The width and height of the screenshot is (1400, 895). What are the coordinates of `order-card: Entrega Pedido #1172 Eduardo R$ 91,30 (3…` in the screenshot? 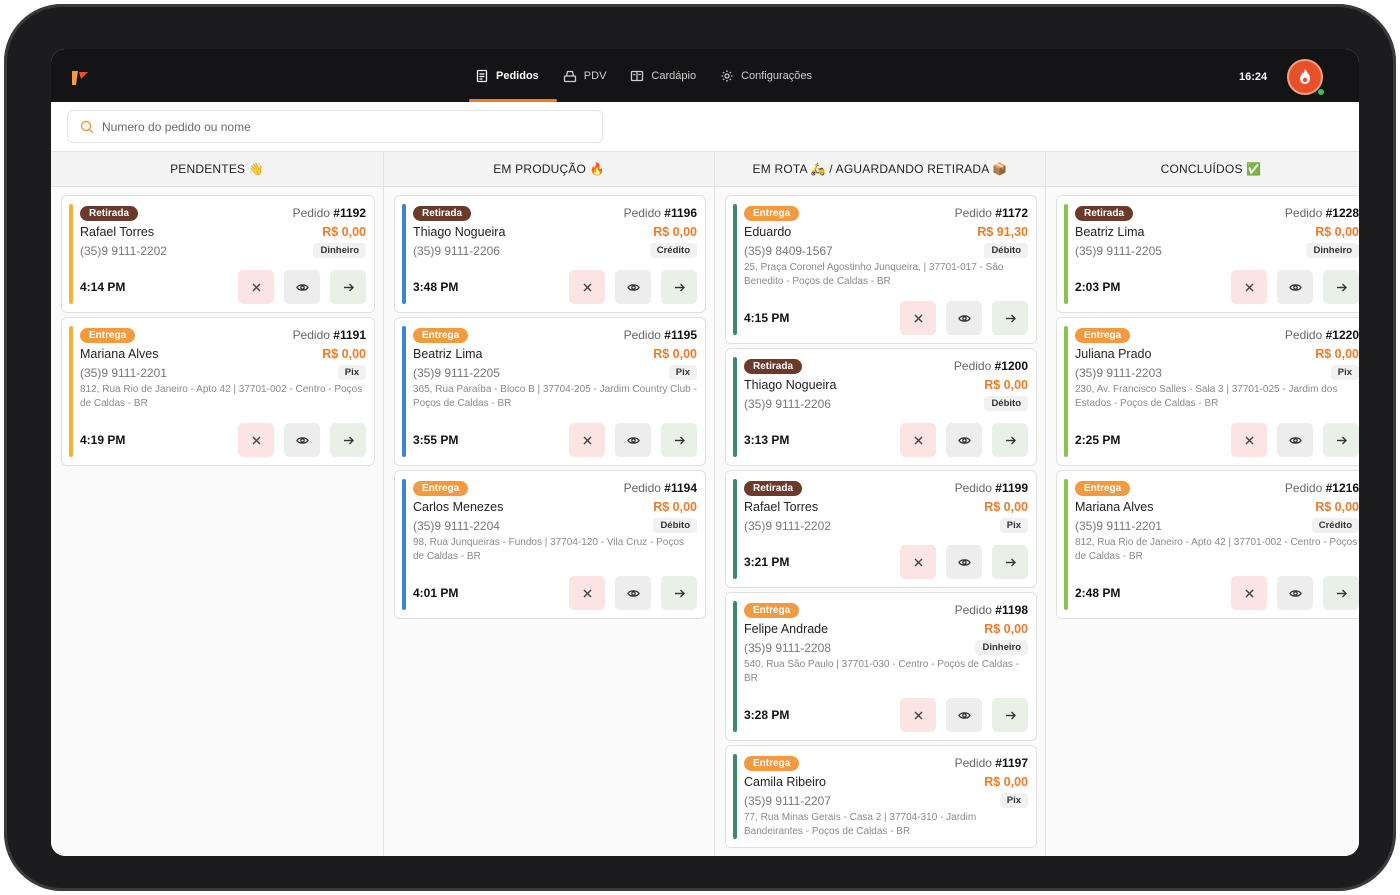 It's located at (881, 269).